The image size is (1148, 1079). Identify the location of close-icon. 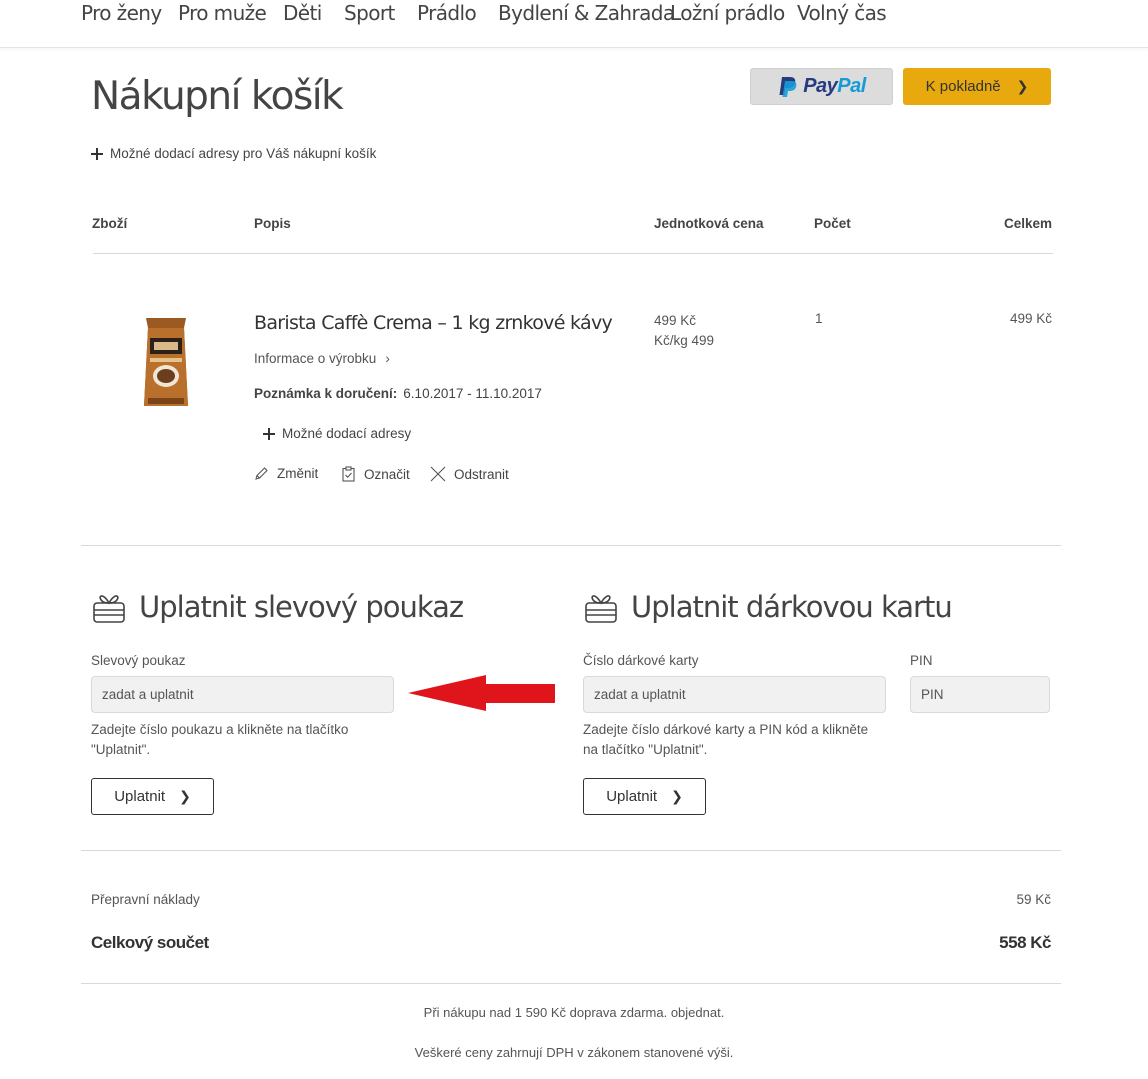
(438, 474).